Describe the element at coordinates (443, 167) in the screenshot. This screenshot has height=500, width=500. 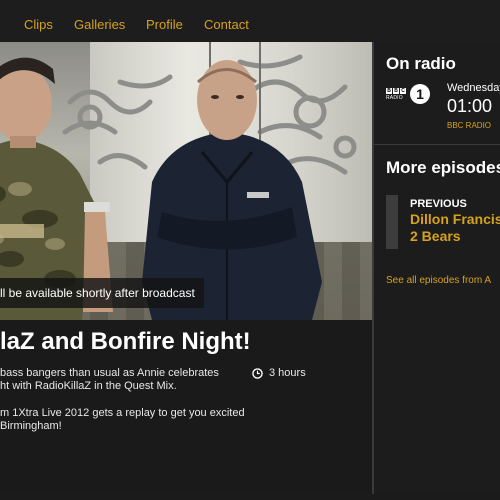
I see `more-episodes-heading: More episodes` at that location.